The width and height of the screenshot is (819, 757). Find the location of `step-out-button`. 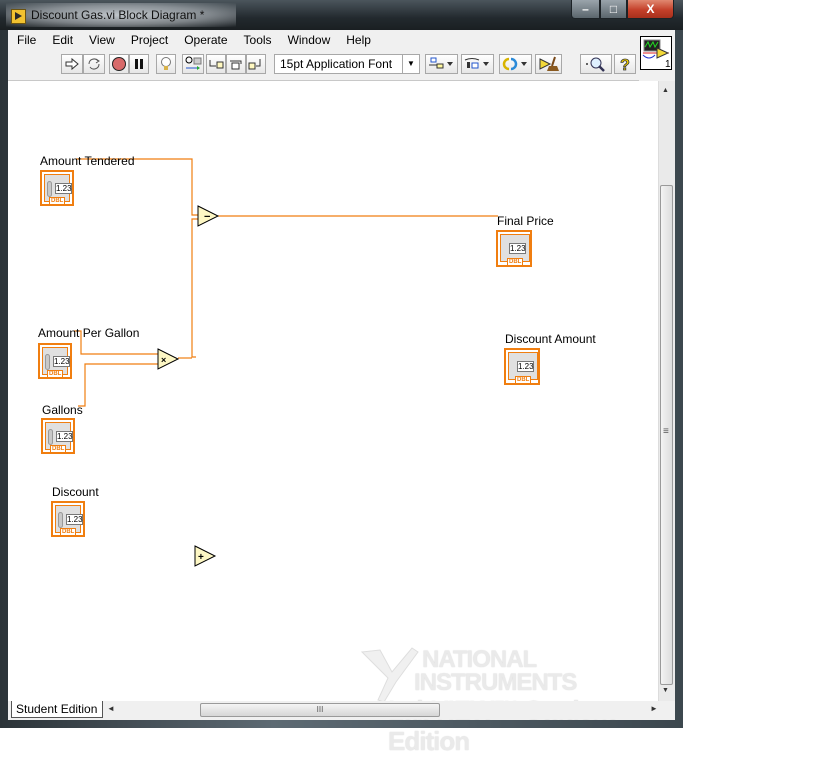

step-out-button is located at coordinates (256, 64).